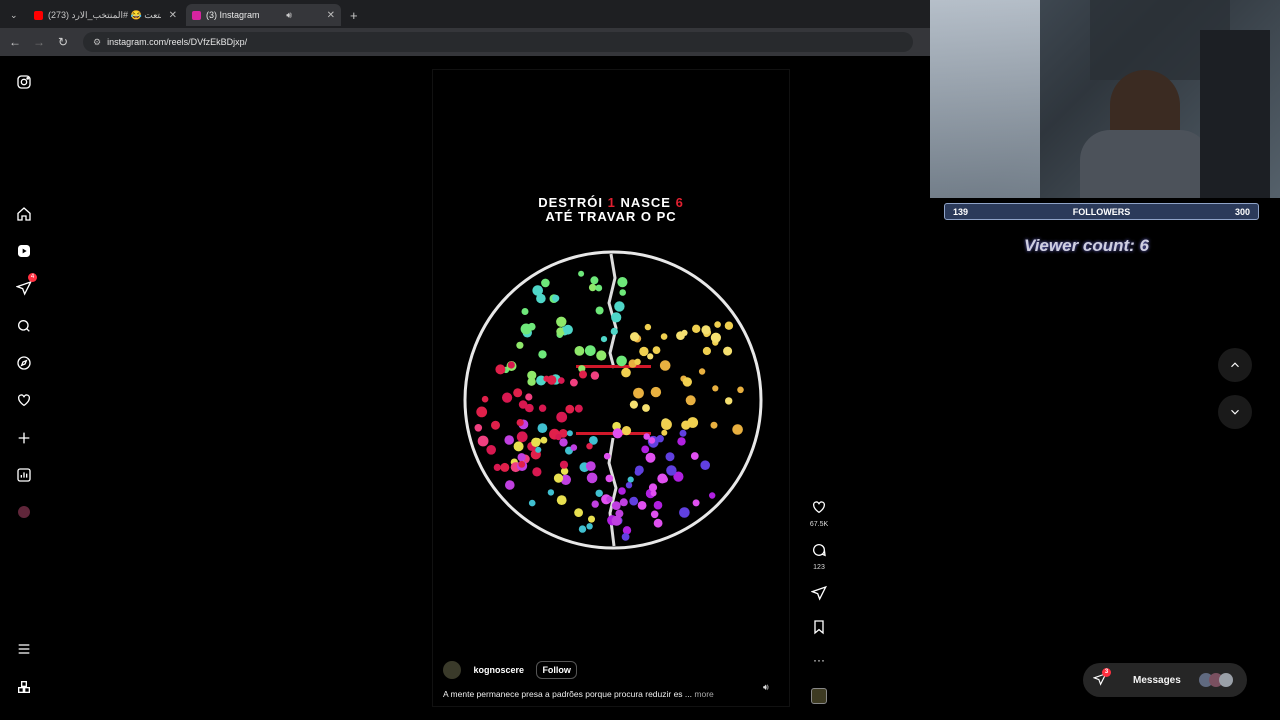 The width and height of the screenshot is (1280, 720). Describe the element at coordinates (289, 15) in the screenshot. I see `speaker-icon: 🔊︎` at that location.